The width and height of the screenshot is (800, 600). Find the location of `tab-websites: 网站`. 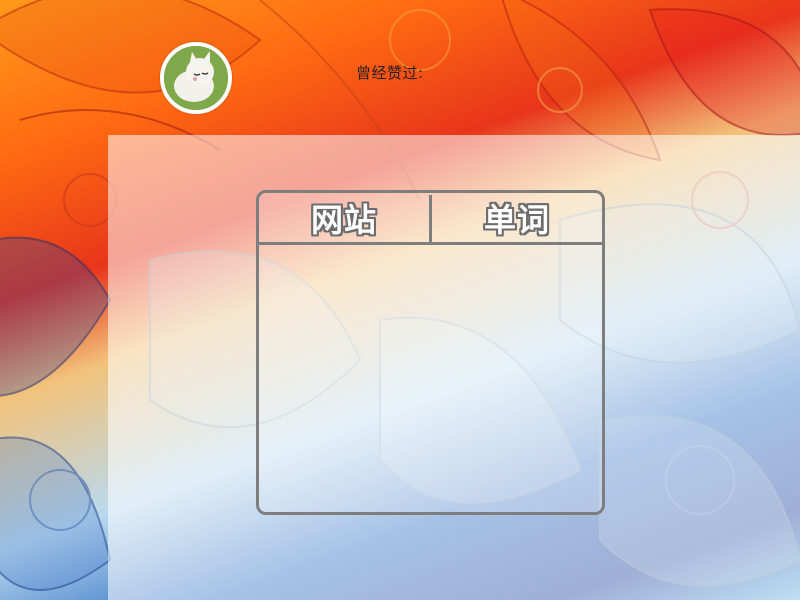

tab-websites: 网站 is located at coordinates (344, 217).